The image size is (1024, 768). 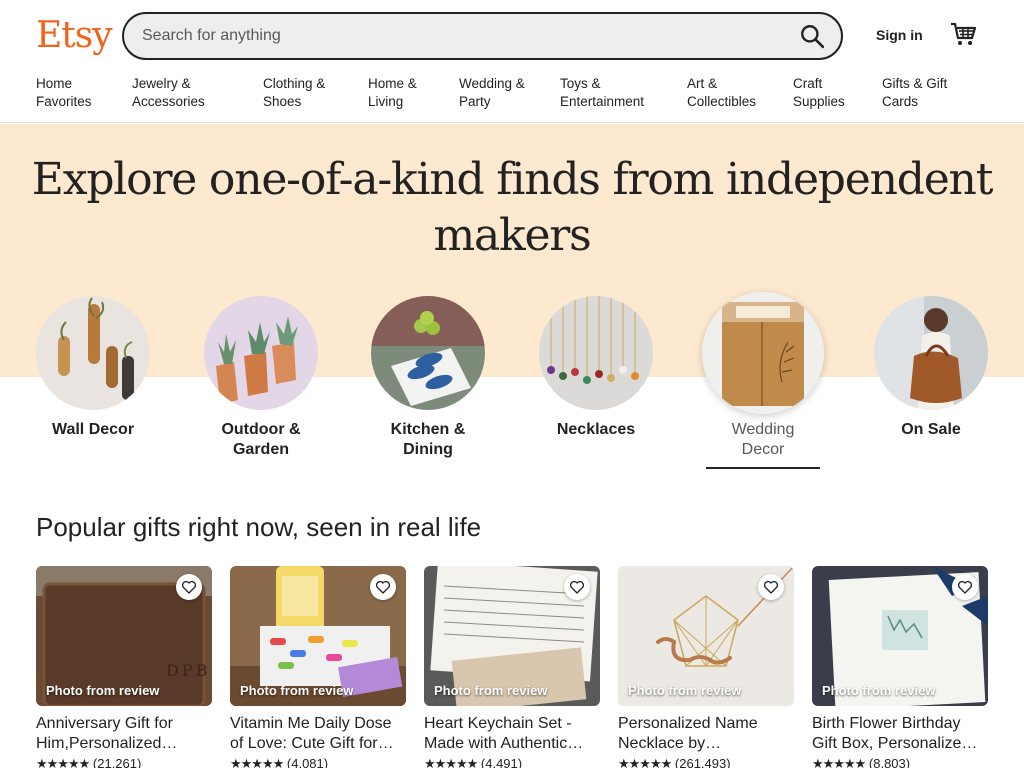 I want to click on sign-in-link: Sign in, so click(x=899, y=35).